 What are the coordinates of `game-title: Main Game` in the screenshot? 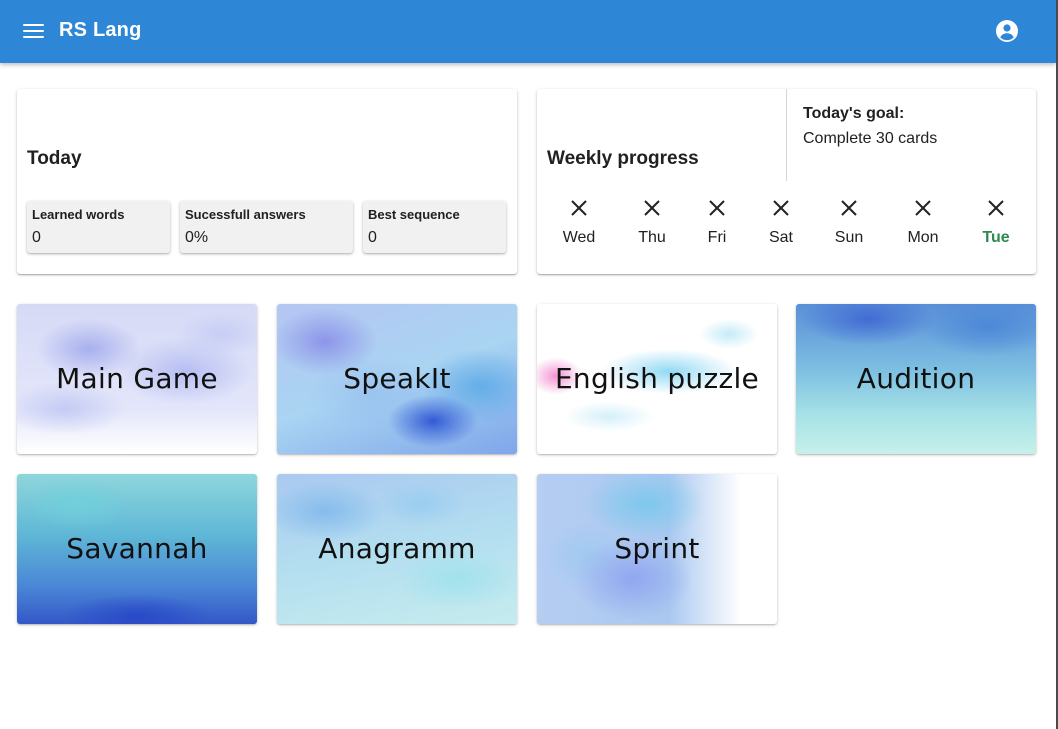 It's located at (137, 378).